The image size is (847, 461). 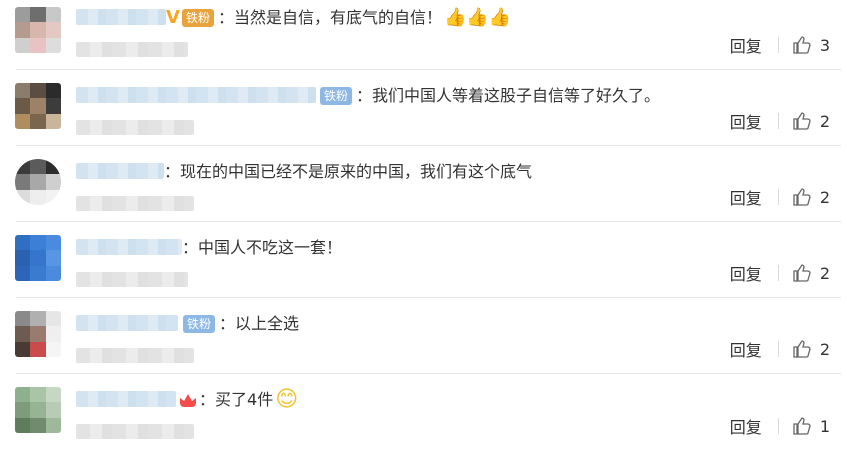 I want to click on comment-content: ： 中国人不吃这一套！, so click(x=262, y=248).